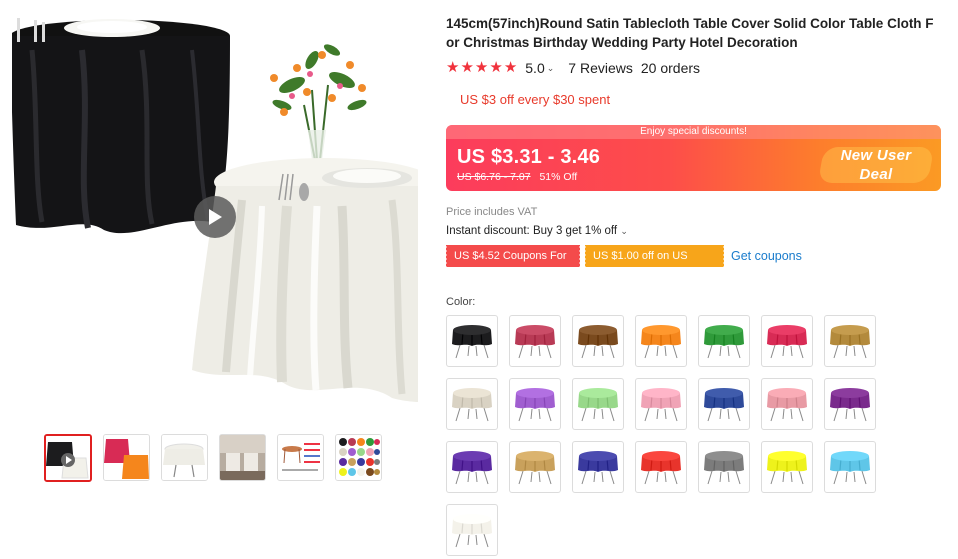  I want to click on original-price: US $6.76 - 7.07, so click(494, 177).